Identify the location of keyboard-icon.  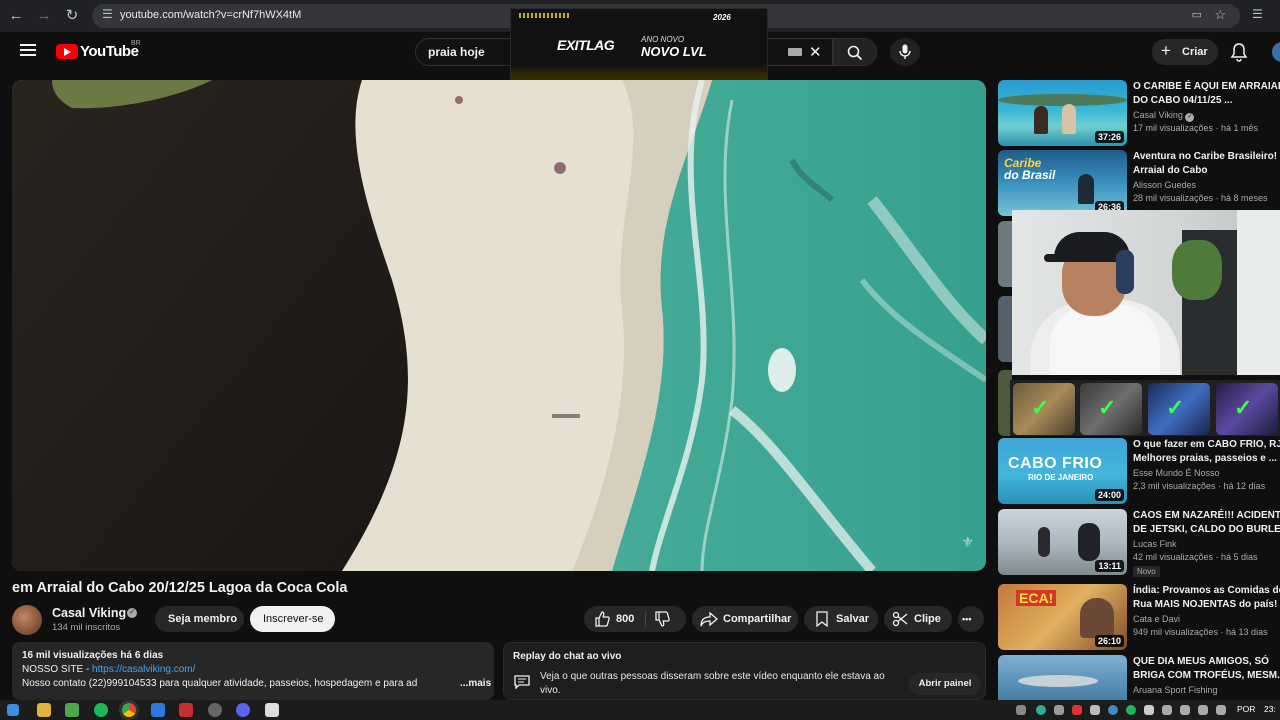
(795, 52).